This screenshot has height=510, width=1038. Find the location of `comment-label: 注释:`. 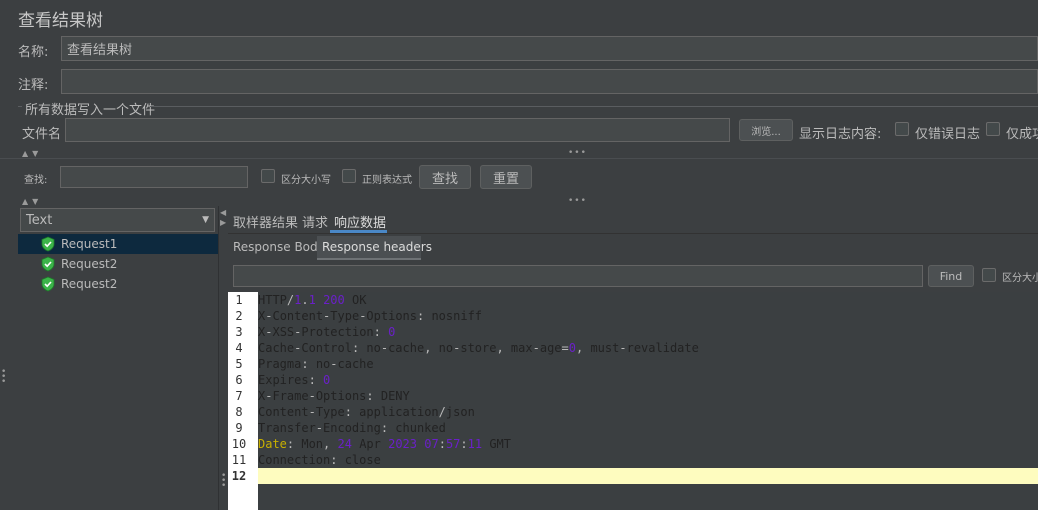

comment-label: 注释: is located at coordinates (33, 85).